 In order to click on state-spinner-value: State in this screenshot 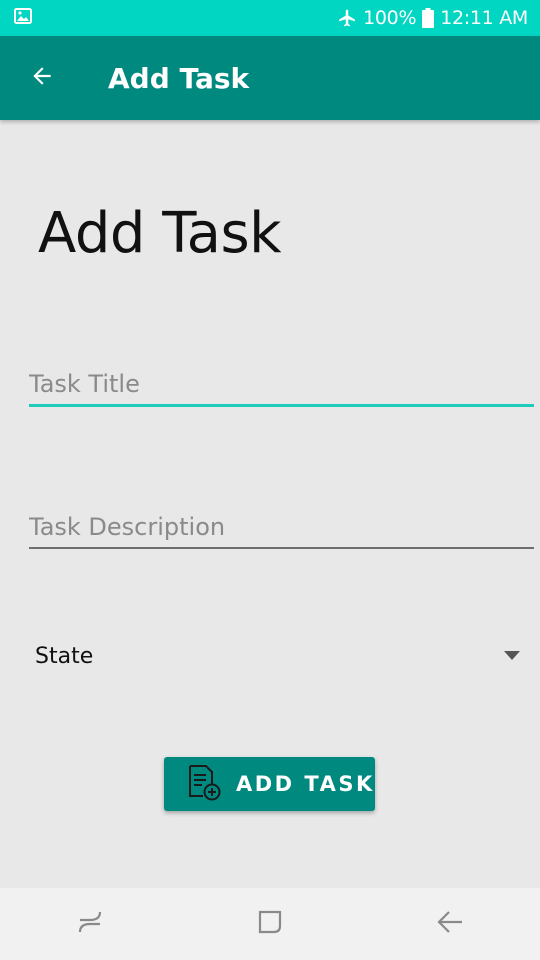, I will do `click(64, 656)`.